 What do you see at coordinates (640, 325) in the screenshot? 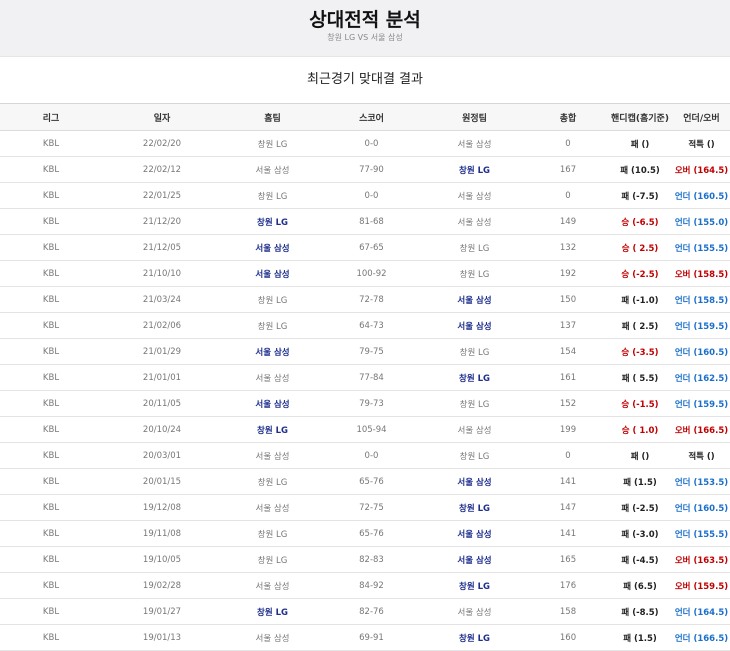
I see `handicap-cell: 패 ( 2.5)` at bounding box center [640, 325].